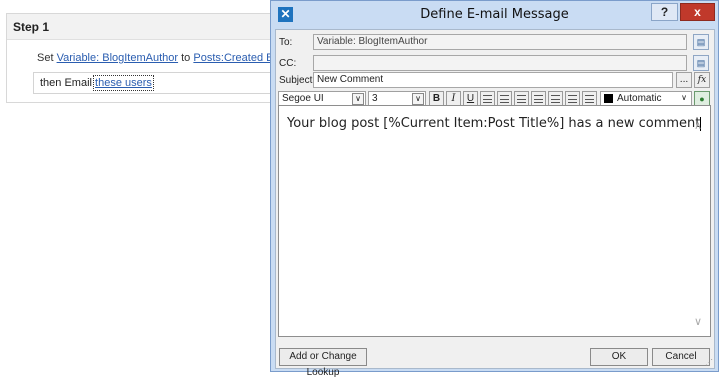 The width and height of the screenshot is (723, 377). What do you see at coordinates (639, 98) in the screenshot?
I see `font-color-value: Automatic` at bounding box center [639, 98].